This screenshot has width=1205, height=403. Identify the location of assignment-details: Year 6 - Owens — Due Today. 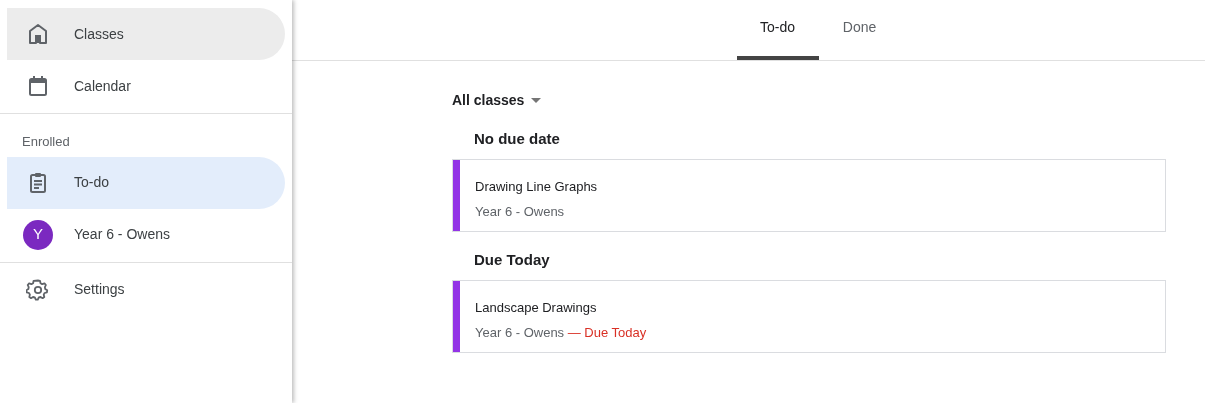
(561, 332).